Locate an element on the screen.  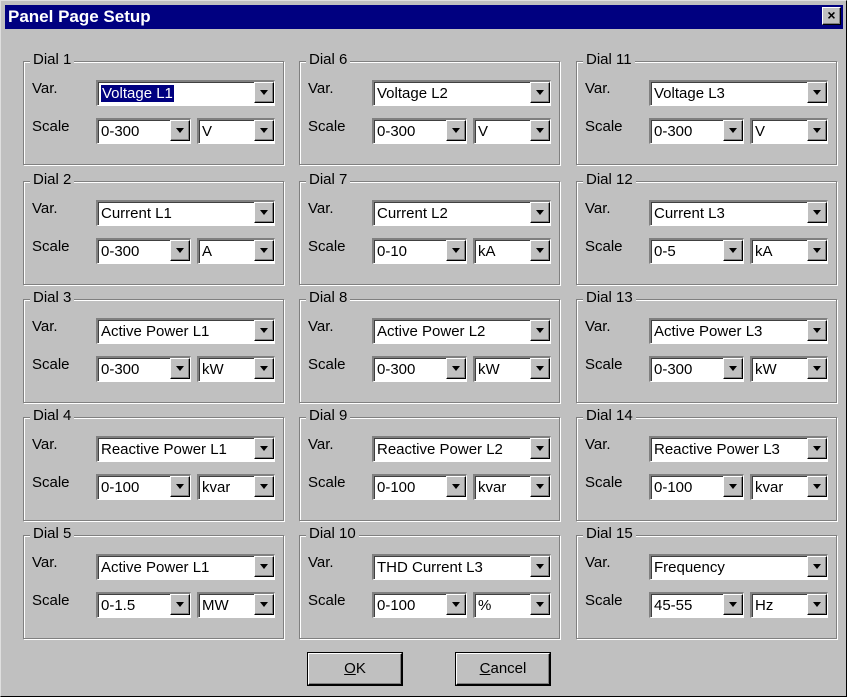
dial-15-variable-select: Frequency is located at coordinates (738, 567).